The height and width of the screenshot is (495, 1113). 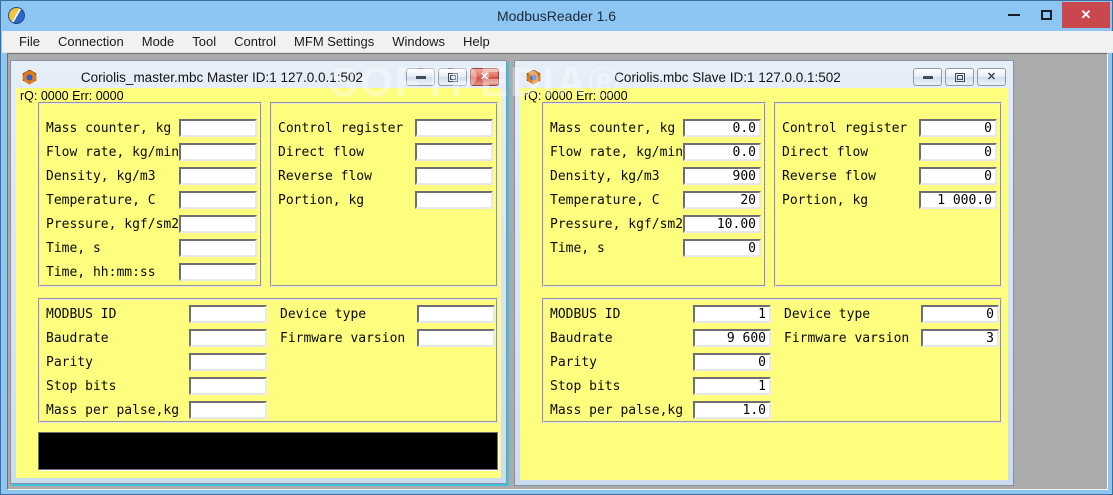 I want to click on menu-item-mode: Mode, so click(x=158, y=41).